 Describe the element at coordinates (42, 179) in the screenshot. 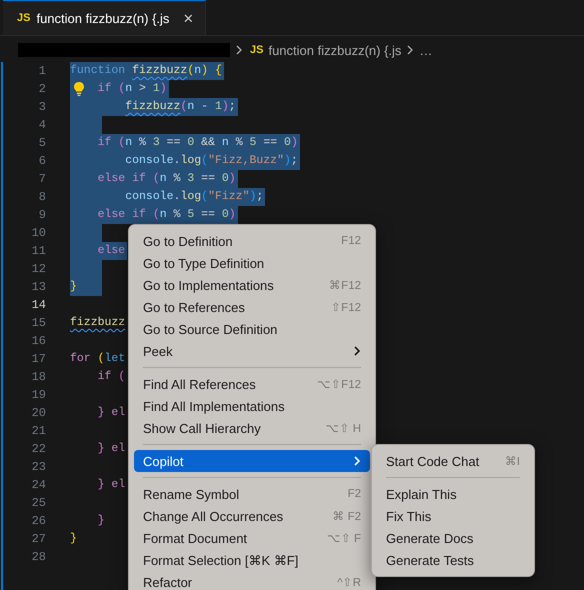

I see `line-number: 7` at that location.